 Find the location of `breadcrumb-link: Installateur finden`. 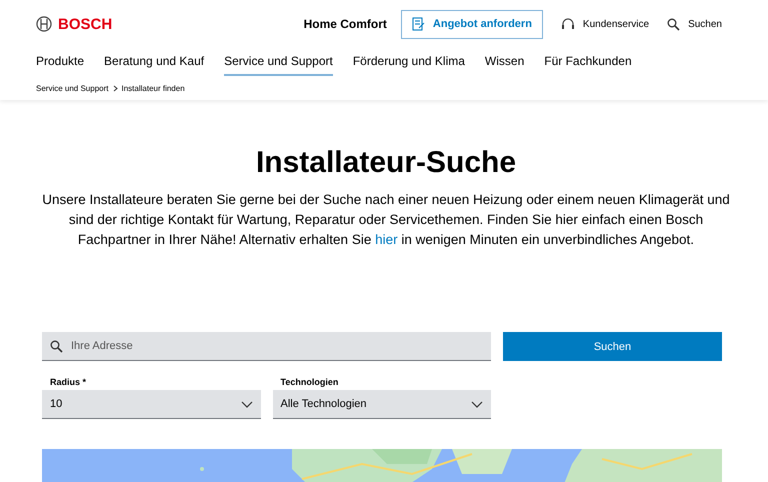

breadcrumb-link: Installateur finden is located at coordinates (153, 88).